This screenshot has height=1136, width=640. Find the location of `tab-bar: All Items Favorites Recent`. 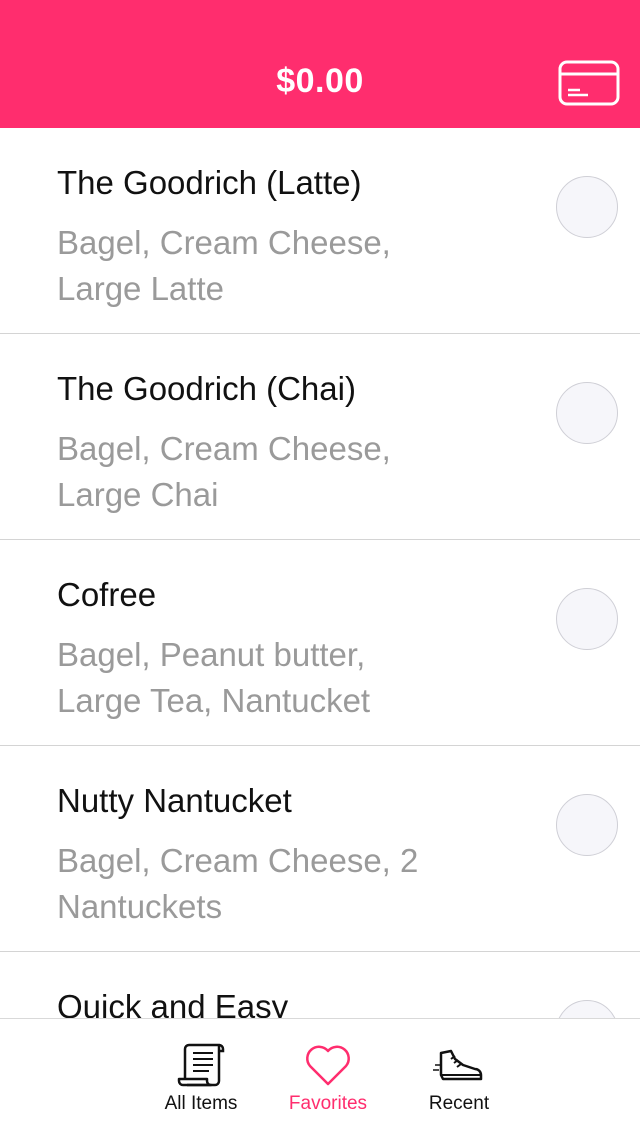

tab-bar: All Items Favorites Recent is located at coordinates (320, 1077).